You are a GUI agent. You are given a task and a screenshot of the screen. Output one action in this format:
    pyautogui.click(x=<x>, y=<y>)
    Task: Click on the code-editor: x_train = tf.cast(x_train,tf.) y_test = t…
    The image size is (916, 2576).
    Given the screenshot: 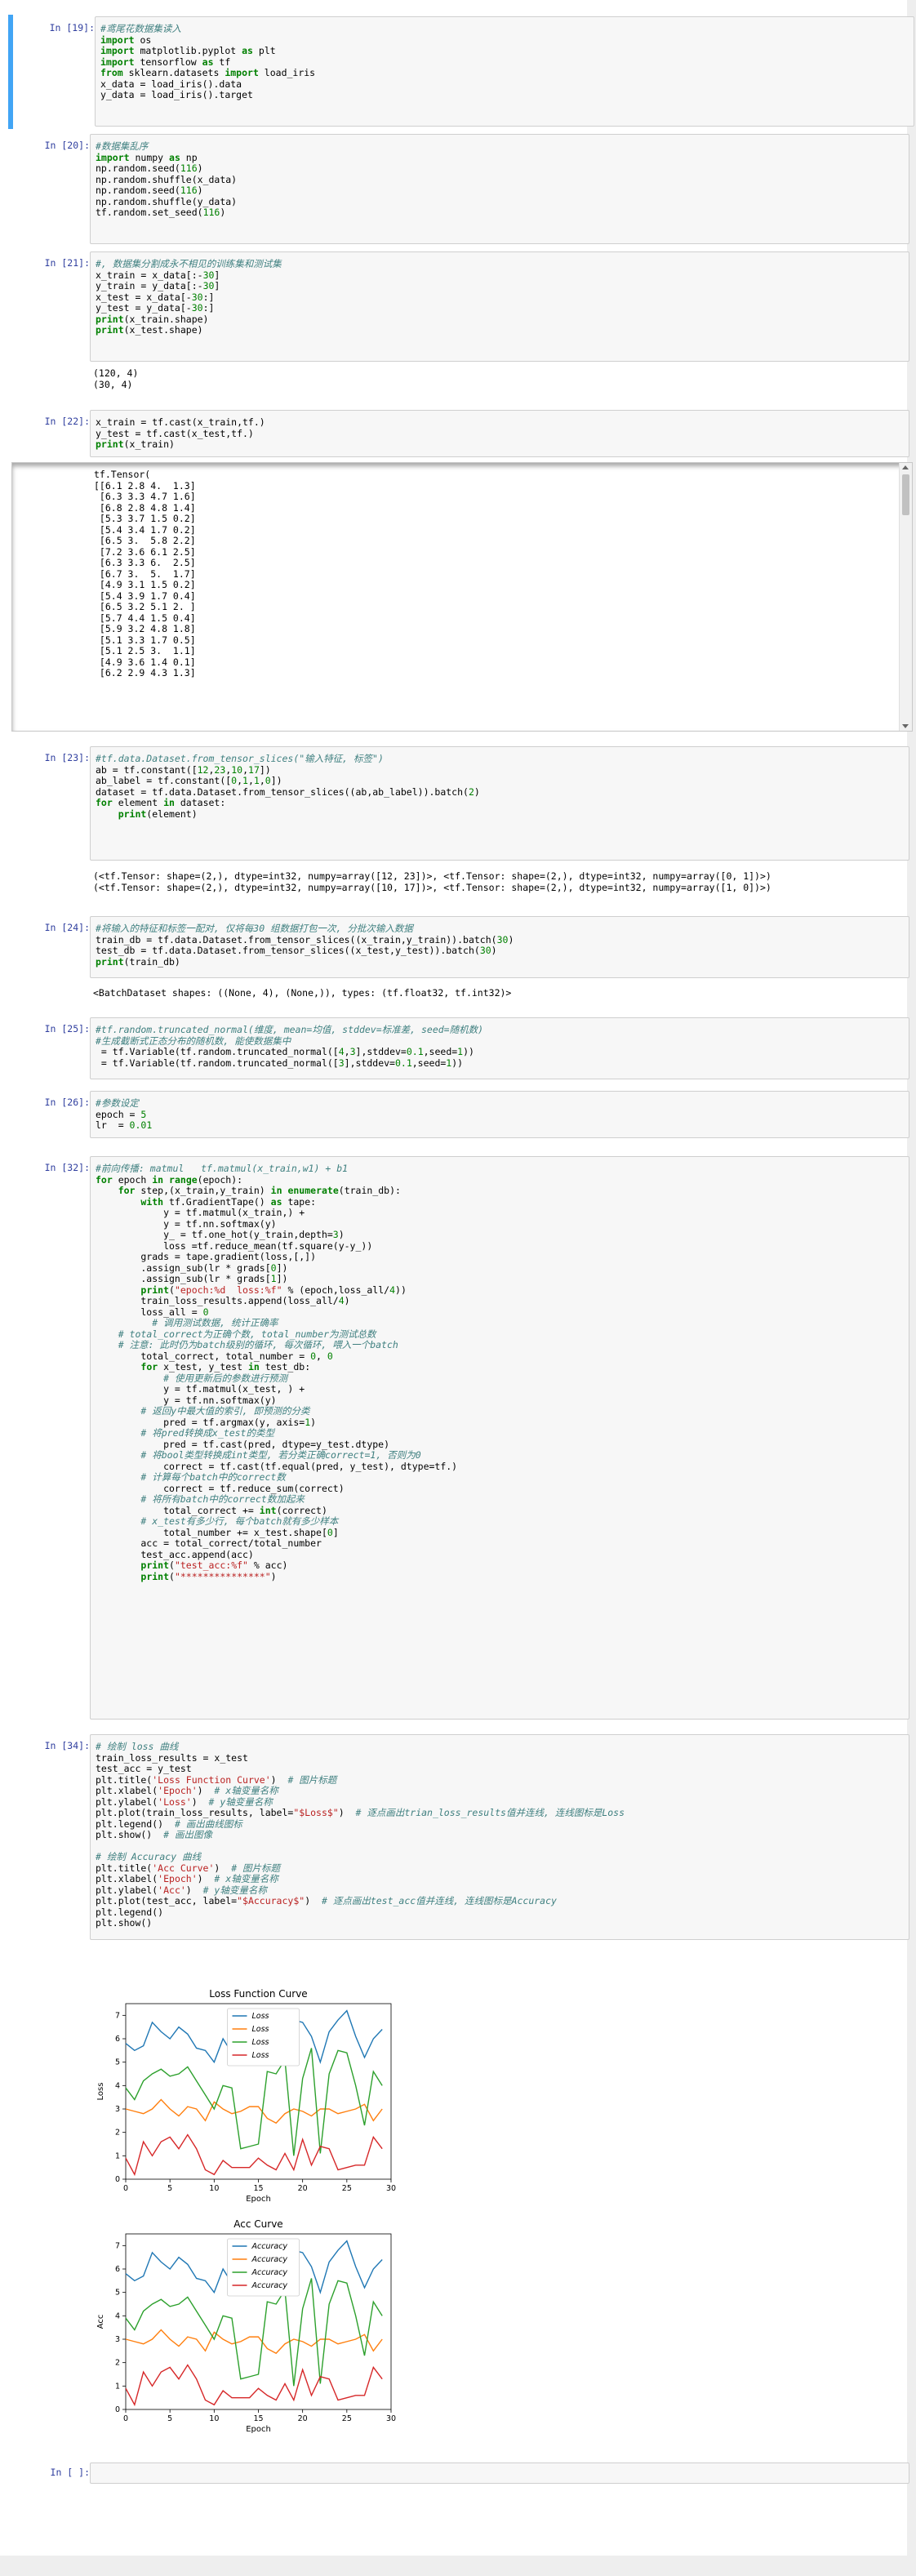 What is the action you would take?
    pyautogui.click(x=499, y=433)
    